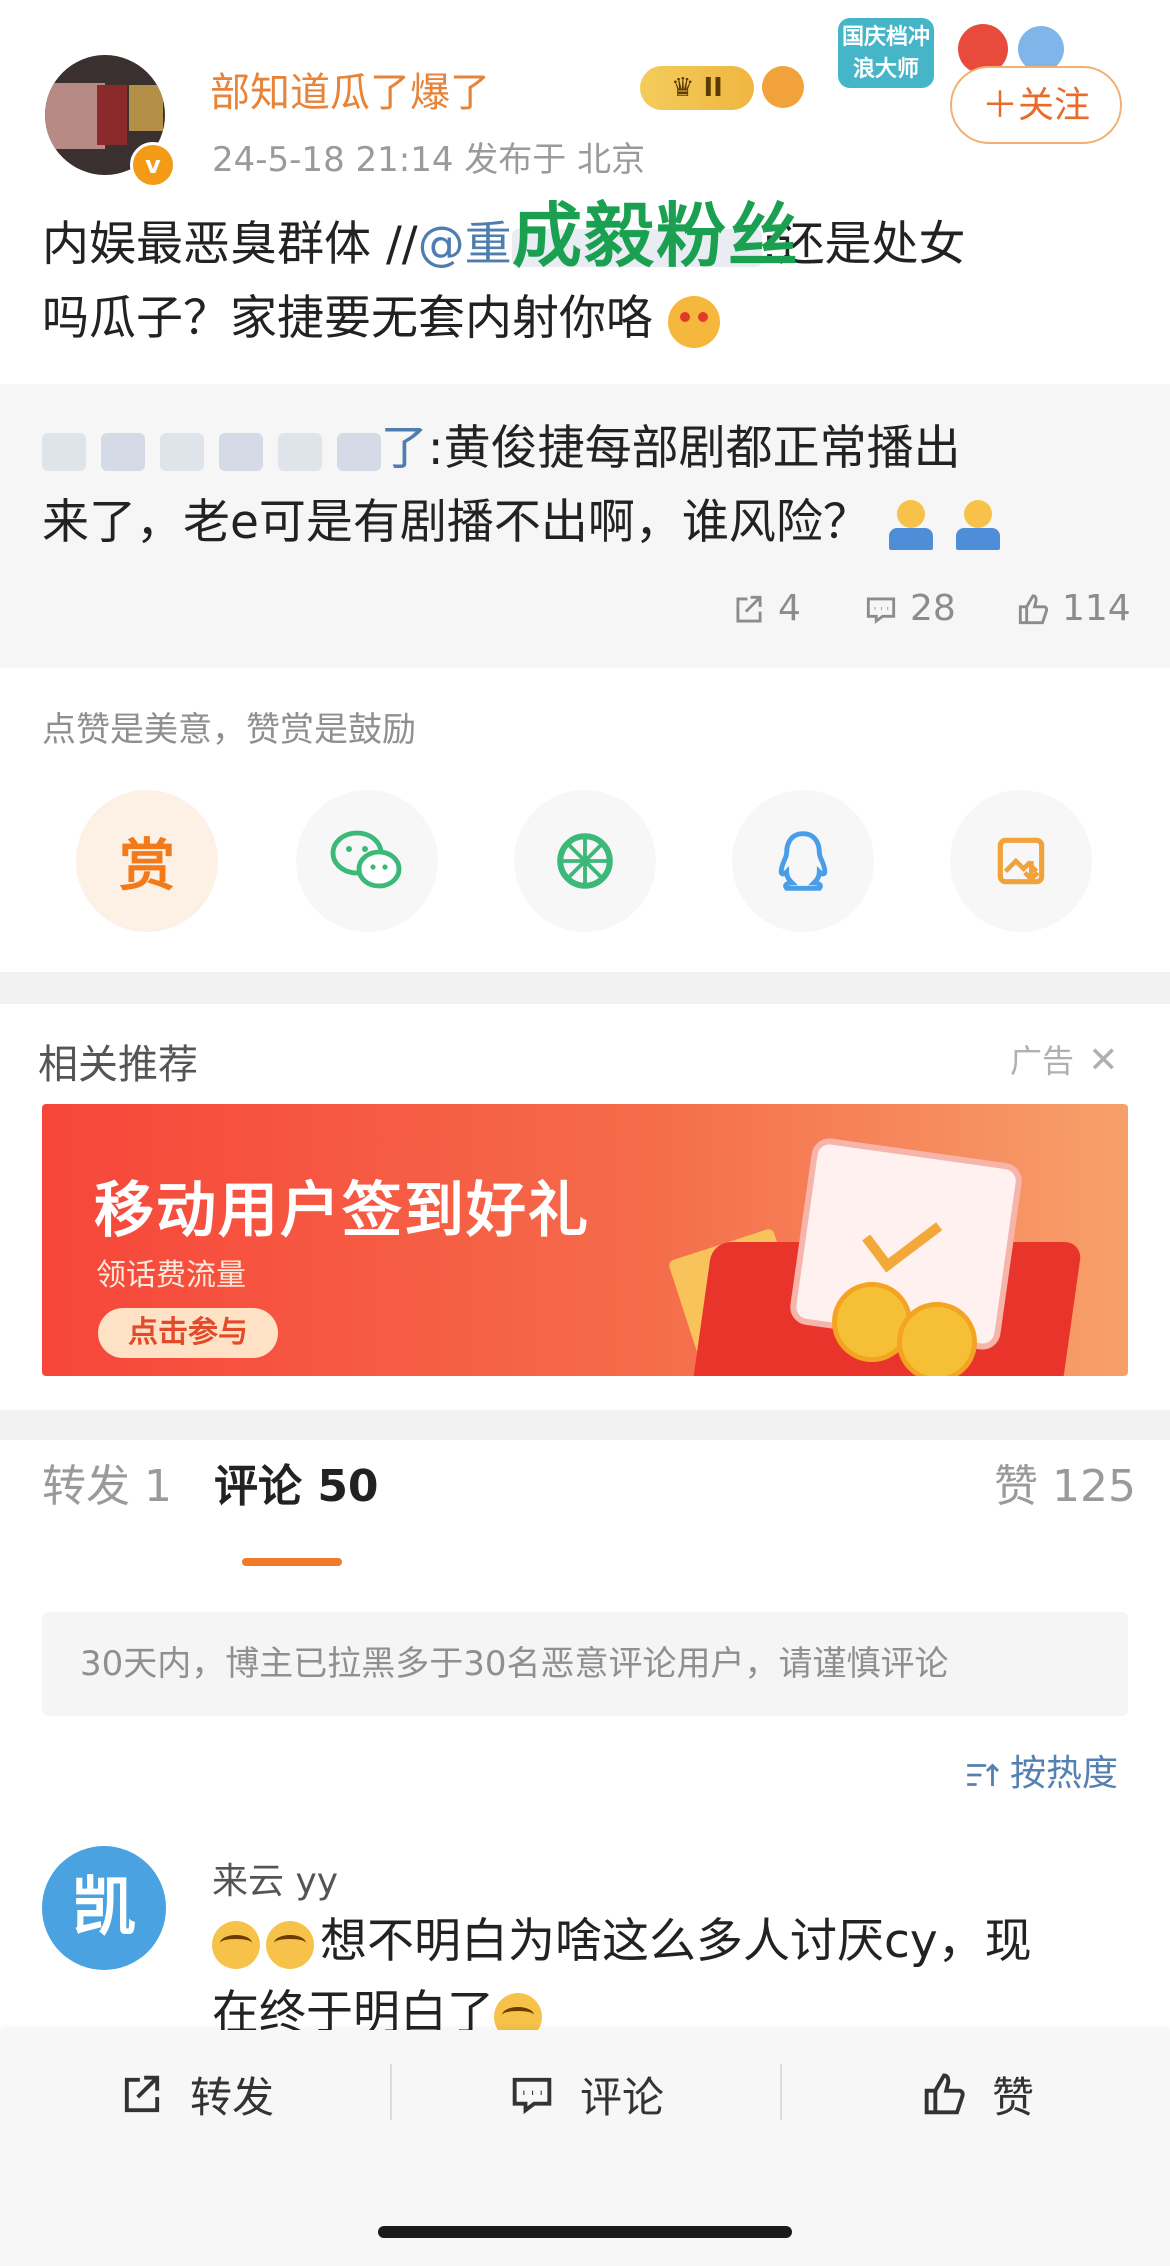 Image resolution: width=1170 pixels, height=2266 pixels. I want to click on comment-button: 评论, so click(585, 2094).